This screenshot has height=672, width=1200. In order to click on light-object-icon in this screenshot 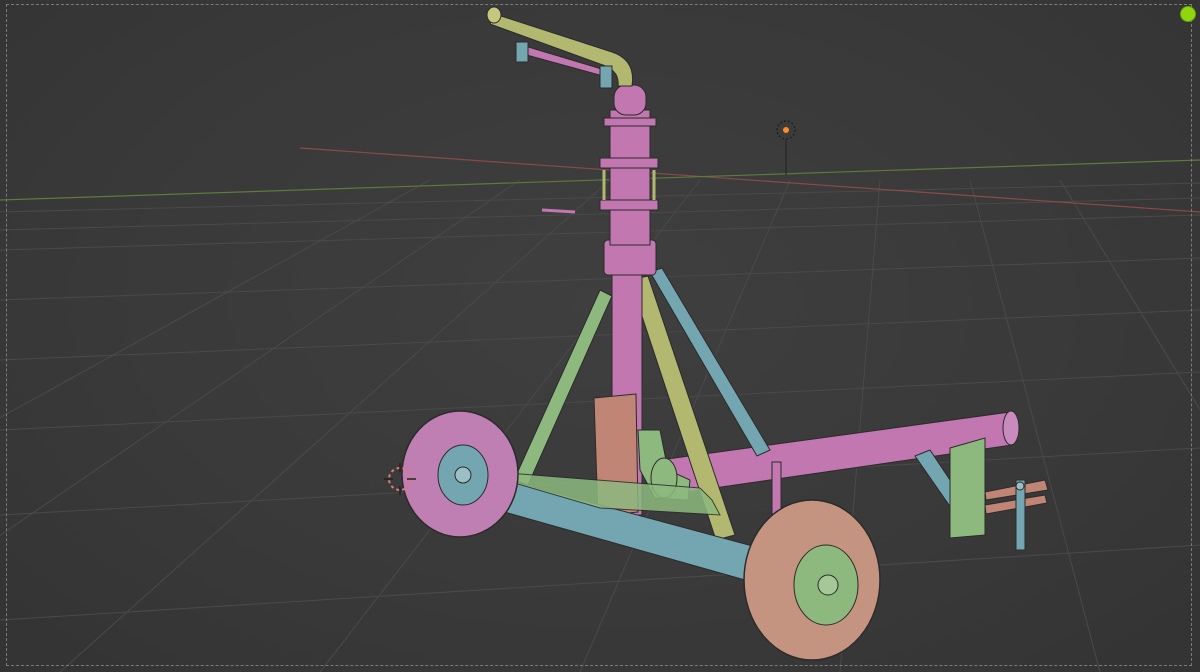, I will do `click(786, 147)`.